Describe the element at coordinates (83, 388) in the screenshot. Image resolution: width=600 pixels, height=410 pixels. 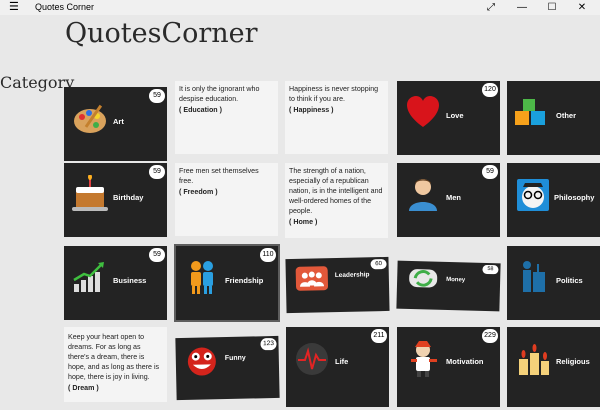
I see `quote-category: ( Dream )` at that location.